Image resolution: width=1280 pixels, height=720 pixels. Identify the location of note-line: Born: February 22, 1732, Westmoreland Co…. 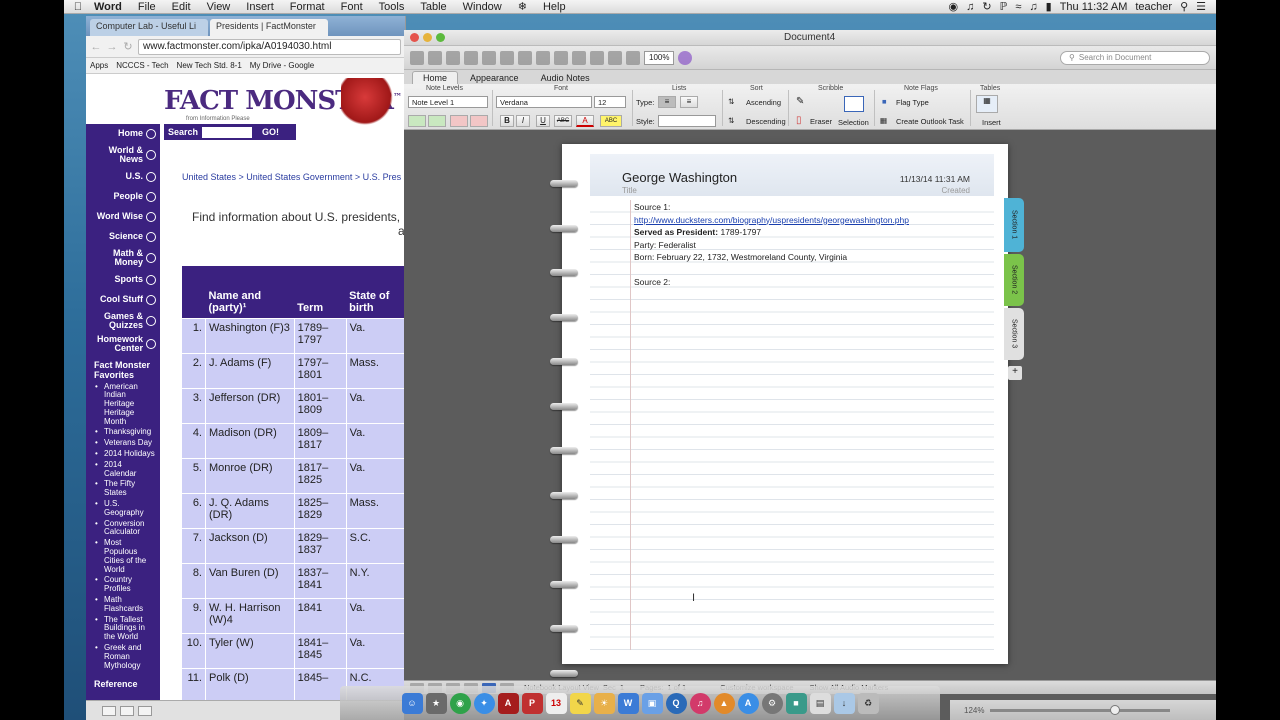
(740, 257).